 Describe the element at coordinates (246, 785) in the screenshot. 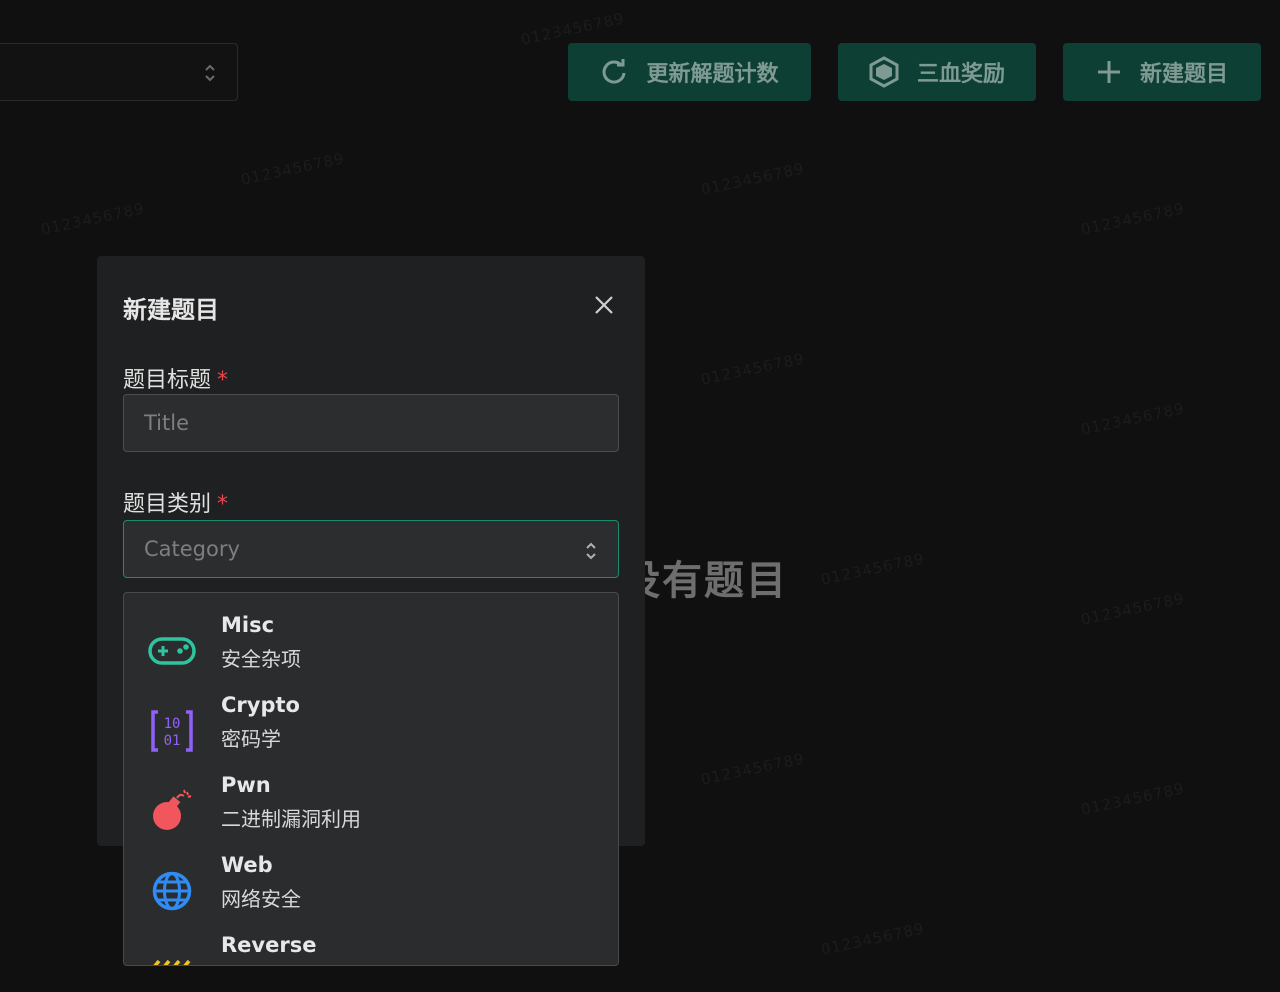

I see `category-option-name: Pwn` at that location.